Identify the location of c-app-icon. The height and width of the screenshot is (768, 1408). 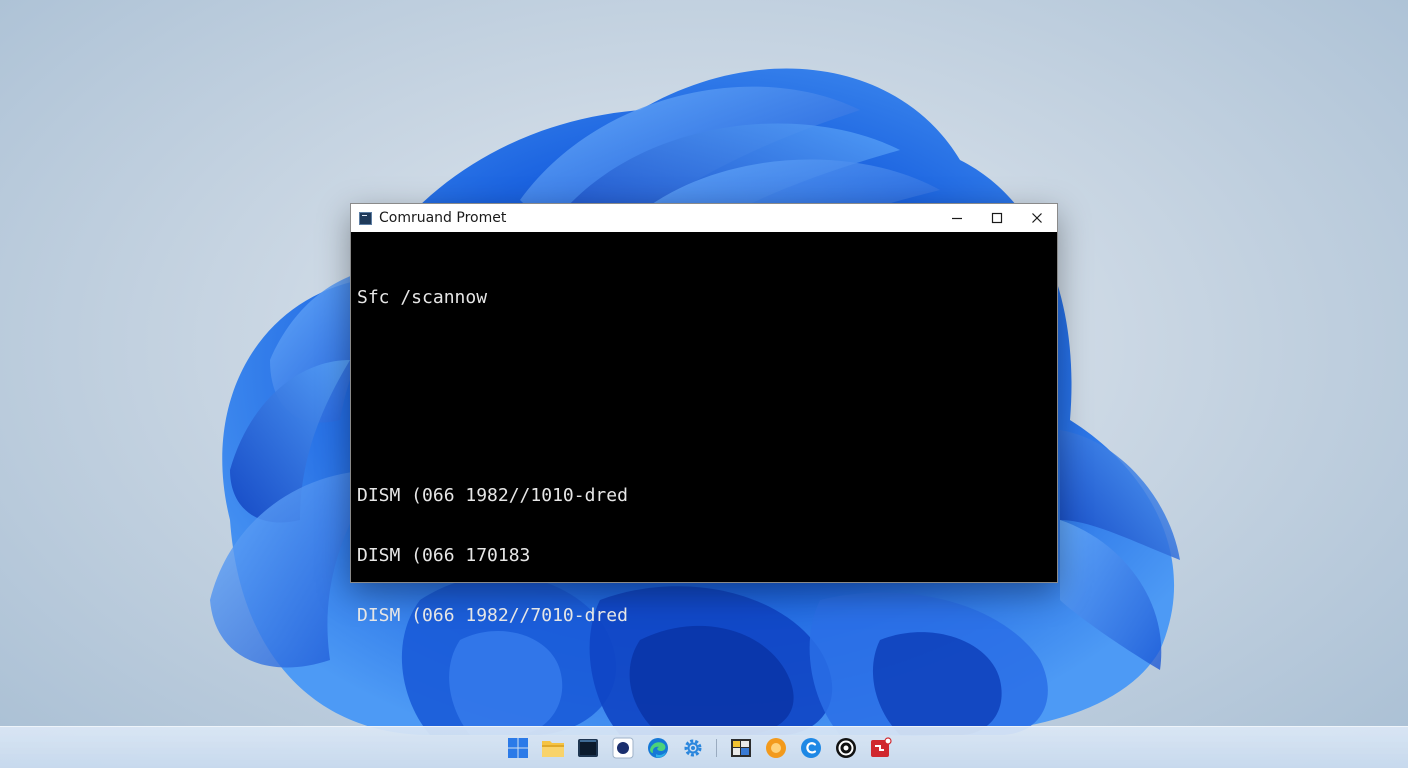
(810, 748).